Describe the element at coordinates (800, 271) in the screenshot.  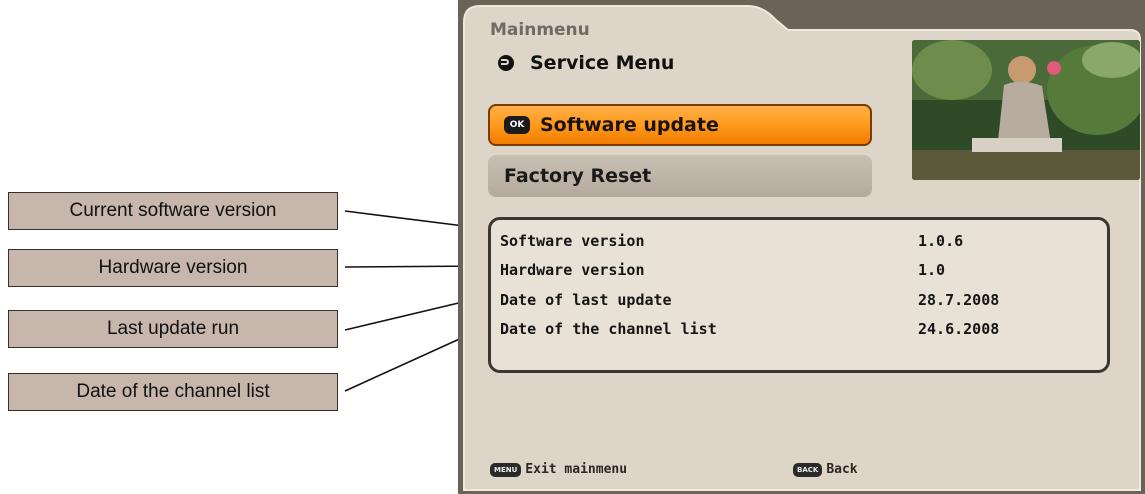
I see `info-row-hardware: Hardware version 1.0` at that location.